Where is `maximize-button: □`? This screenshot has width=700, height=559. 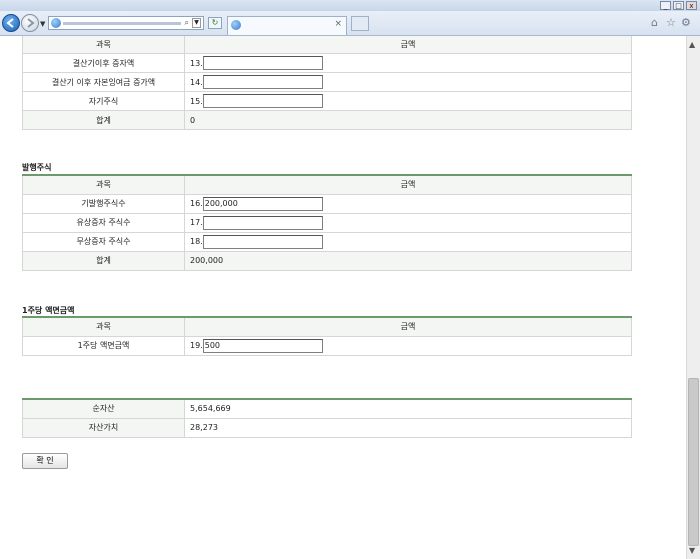 maximize-button: □ is located at coordinates (678, 5).